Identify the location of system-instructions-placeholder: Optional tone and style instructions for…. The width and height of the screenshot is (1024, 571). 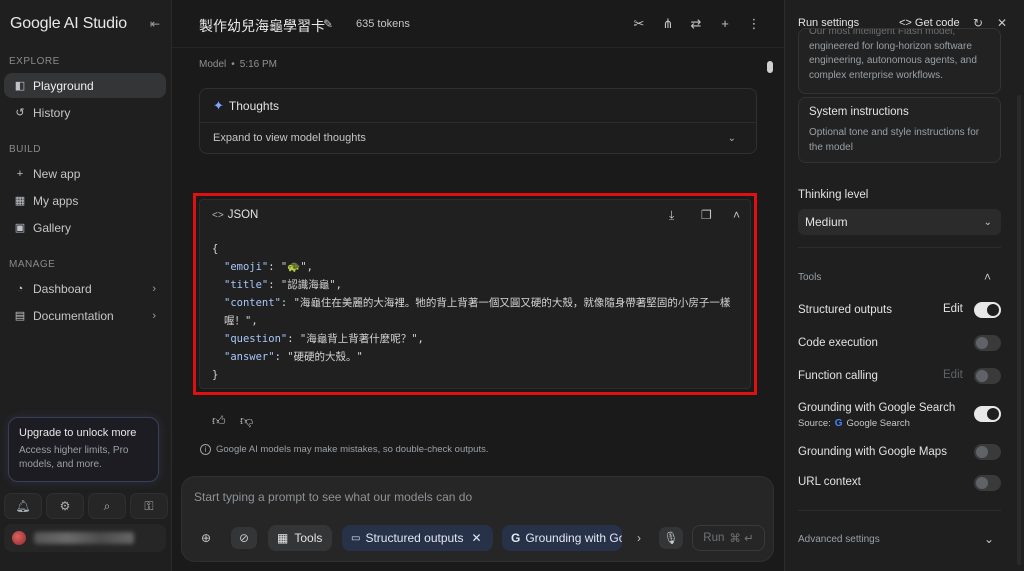
(894, 140).